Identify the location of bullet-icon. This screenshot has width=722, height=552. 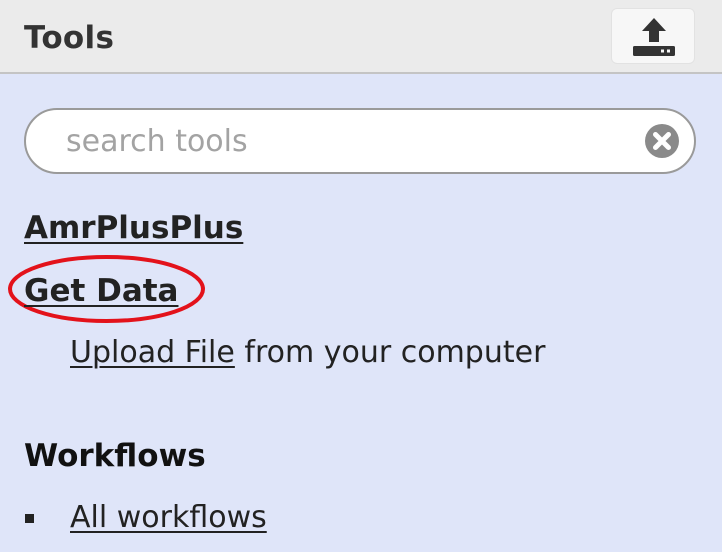
(29, 518).